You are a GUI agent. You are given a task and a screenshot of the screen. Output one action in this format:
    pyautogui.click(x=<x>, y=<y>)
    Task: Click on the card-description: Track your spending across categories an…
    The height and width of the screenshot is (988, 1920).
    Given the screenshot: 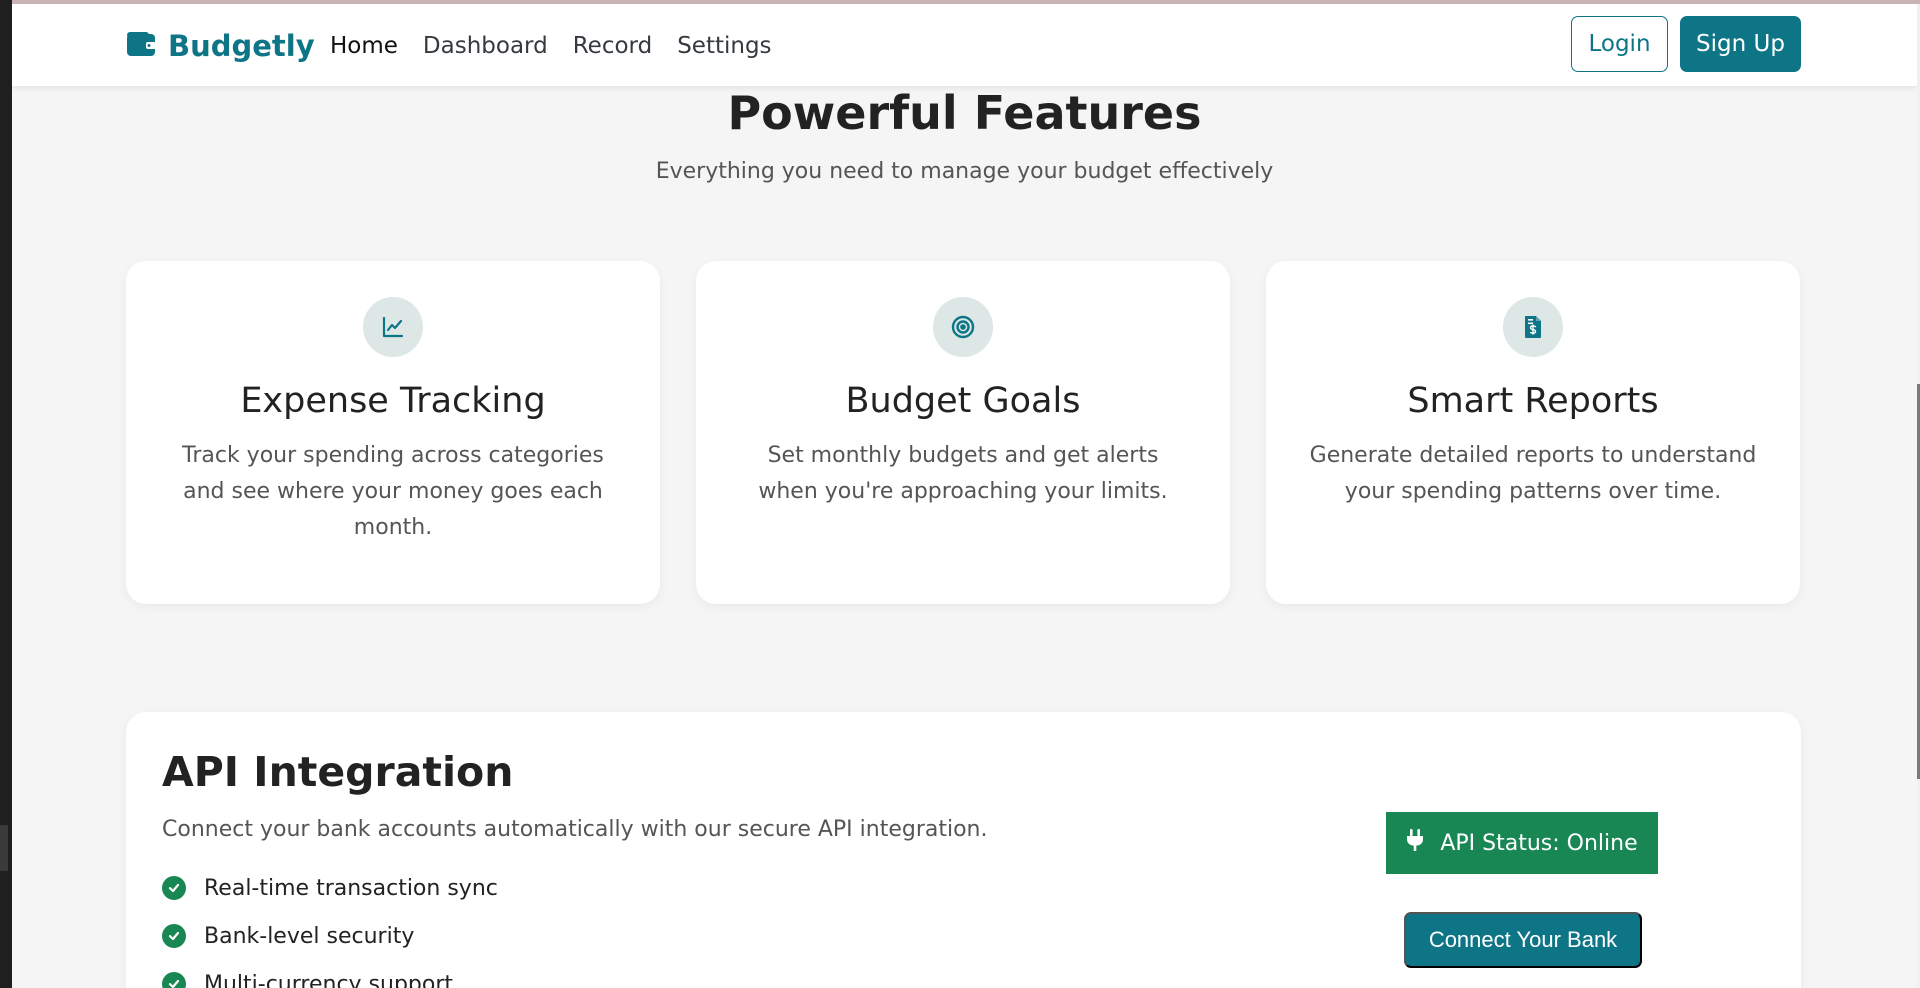 What is the action you would take?
    pyautogui.click(x=393, y=491)
    